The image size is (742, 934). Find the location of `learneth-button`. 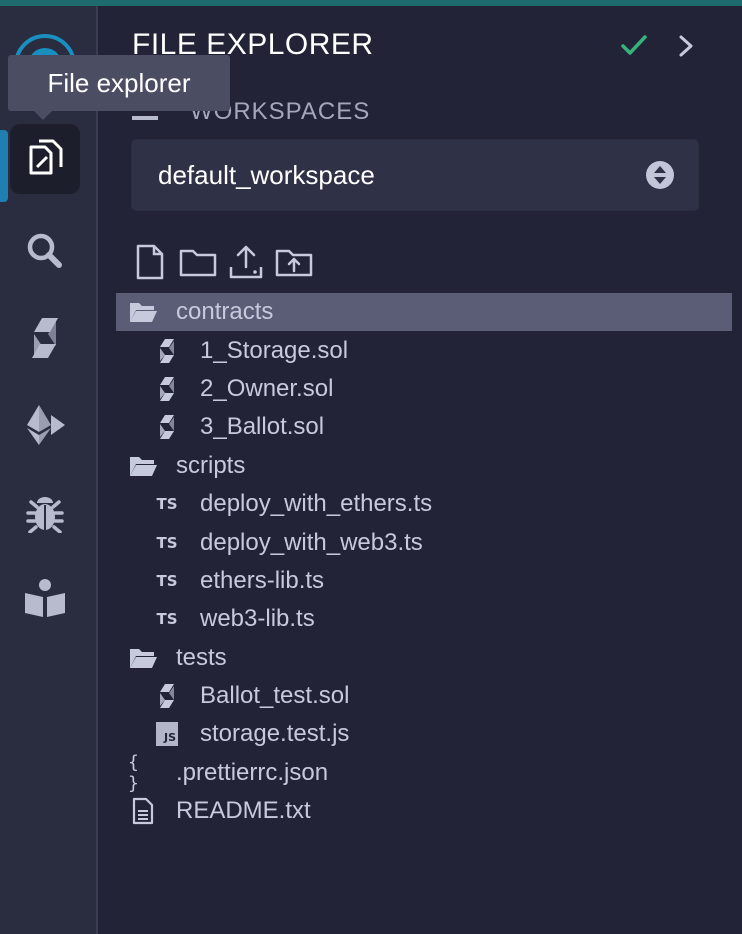

learneth-button is located at coordinates (45, 599).